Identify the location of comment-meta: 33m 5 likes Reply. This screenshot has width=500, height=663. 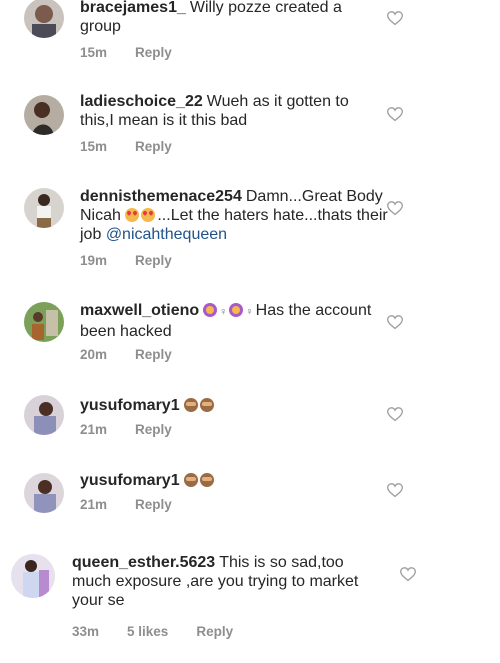
(166, 631).